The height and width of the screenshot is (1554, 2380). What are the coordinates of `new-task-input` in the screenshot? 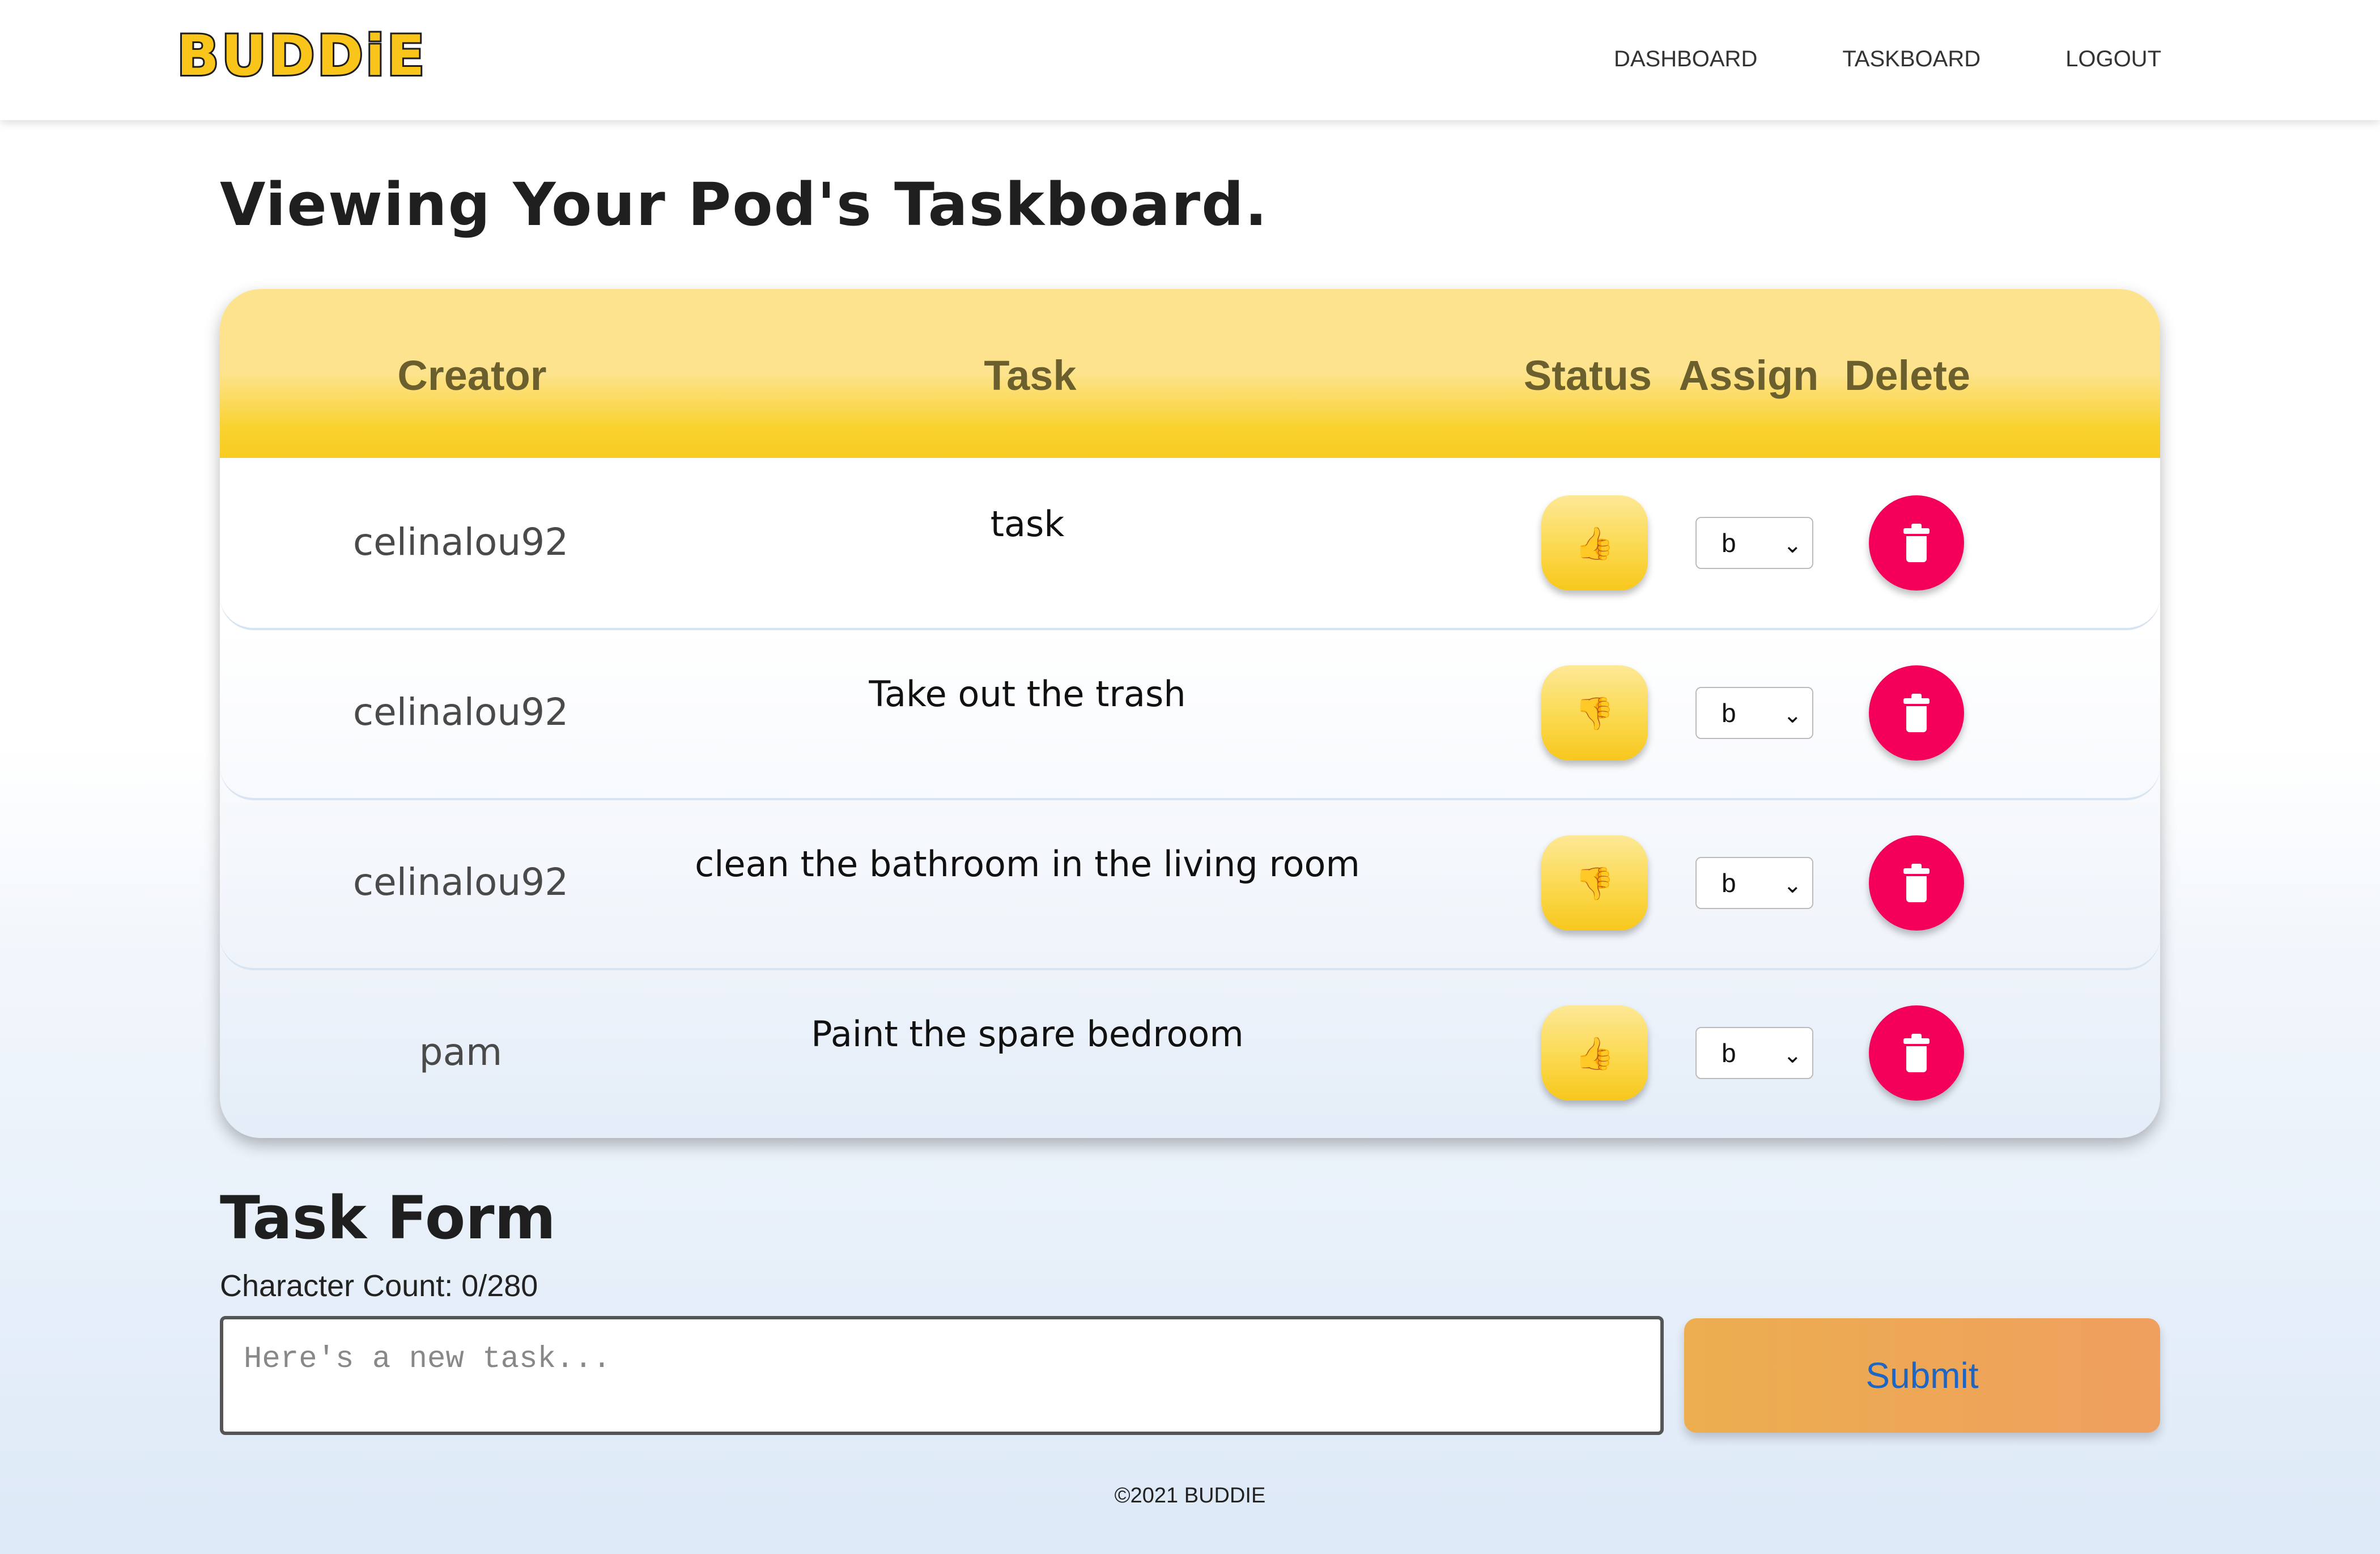 It's located at (942, 1375).